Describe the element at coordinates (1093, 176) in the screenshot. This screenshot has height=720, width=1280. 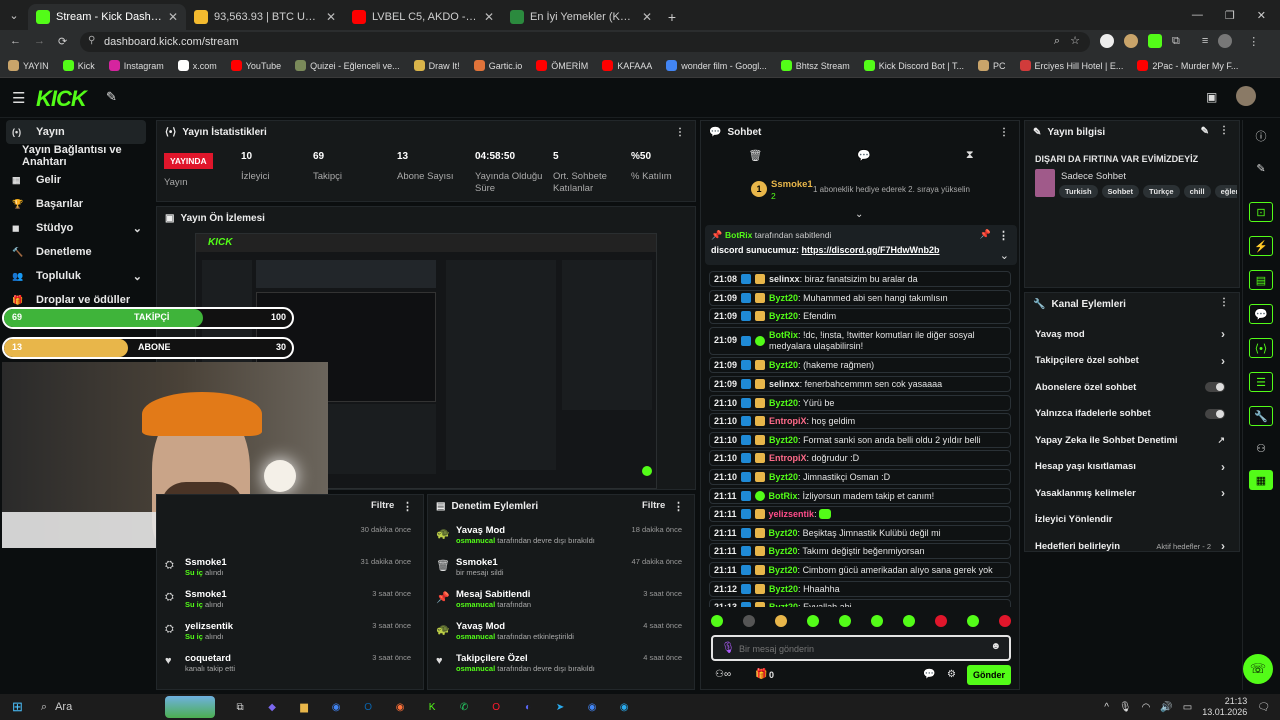
I see `category-name: Sadece Sohbet` at that location.